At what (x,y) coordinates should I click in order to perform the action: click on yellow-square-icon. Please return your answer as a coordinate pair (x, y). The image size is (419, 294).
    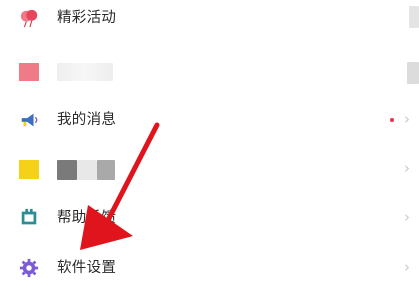
    Looking at the image, I should click on (29, 169).